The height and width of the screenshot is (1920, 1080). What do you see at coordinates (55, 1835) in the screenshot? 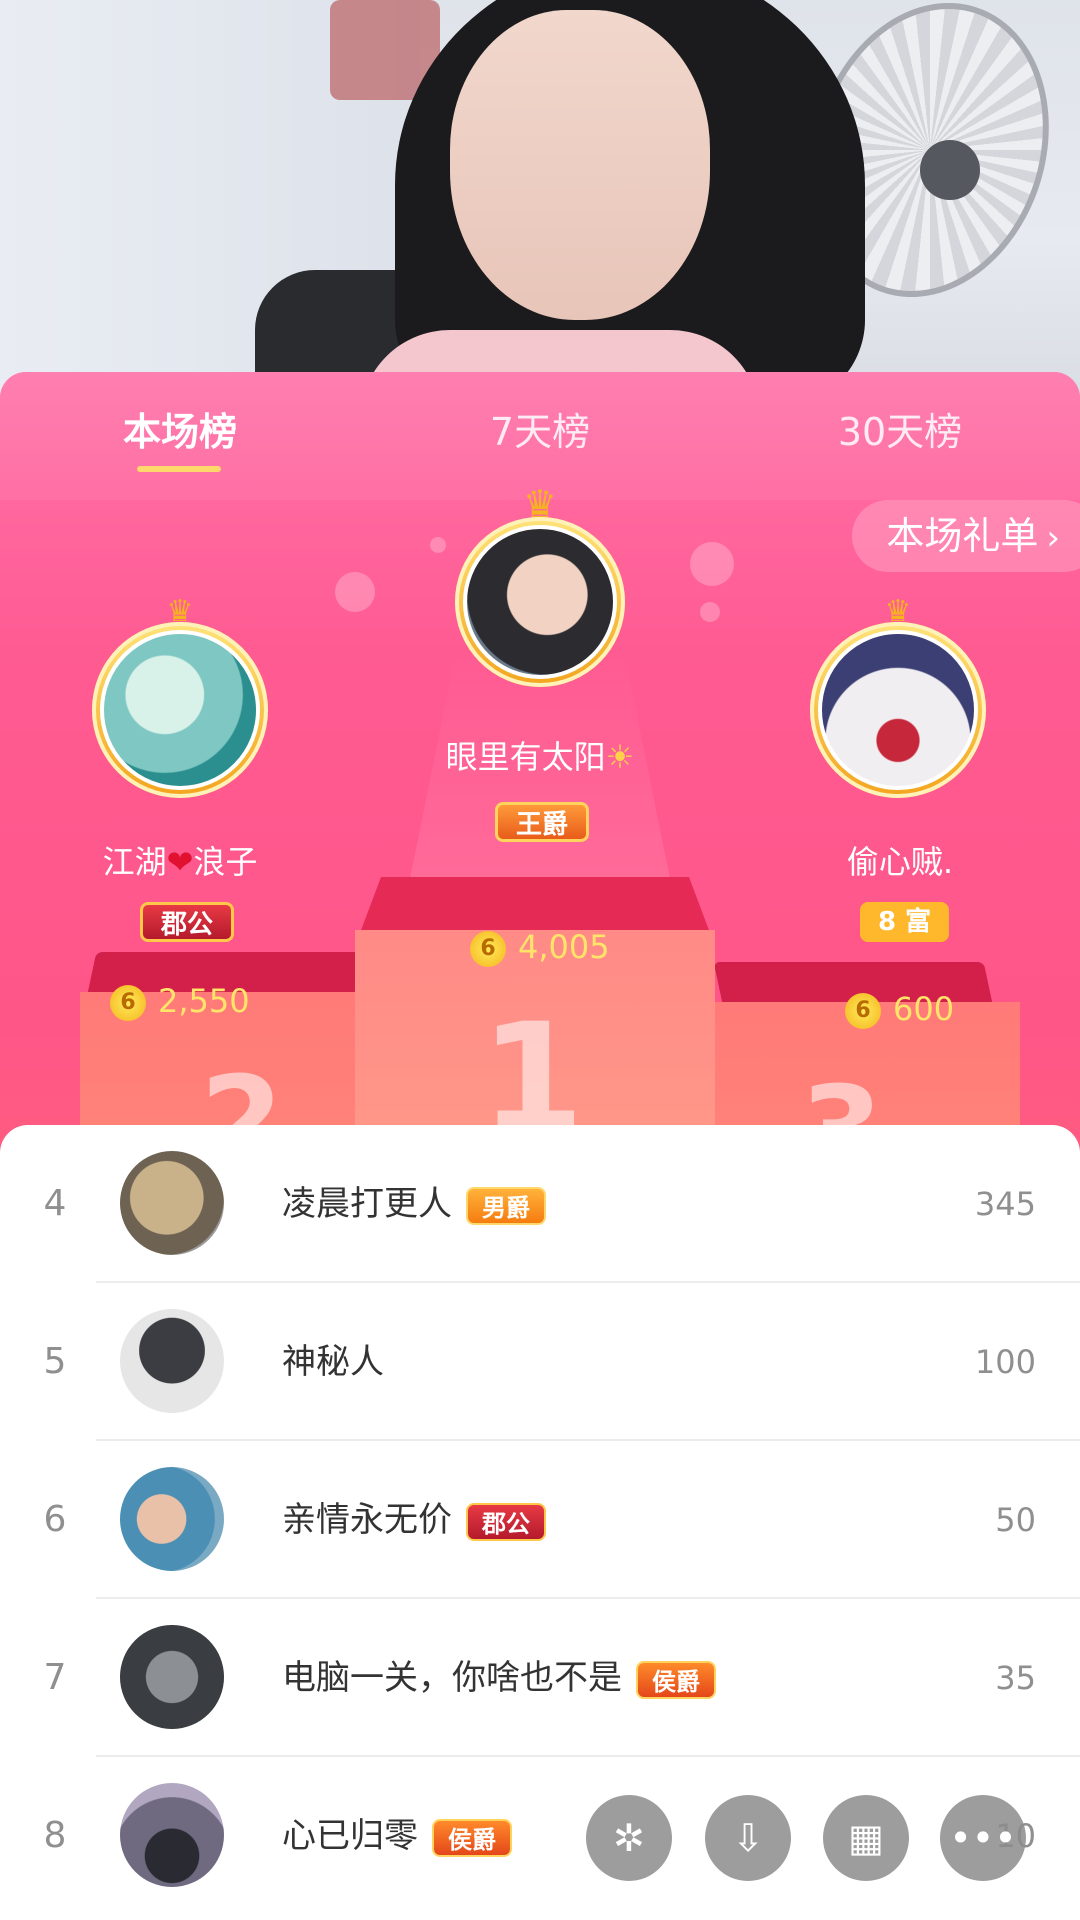
I see `list-rank: 8` at bounding box center [55, 1835].